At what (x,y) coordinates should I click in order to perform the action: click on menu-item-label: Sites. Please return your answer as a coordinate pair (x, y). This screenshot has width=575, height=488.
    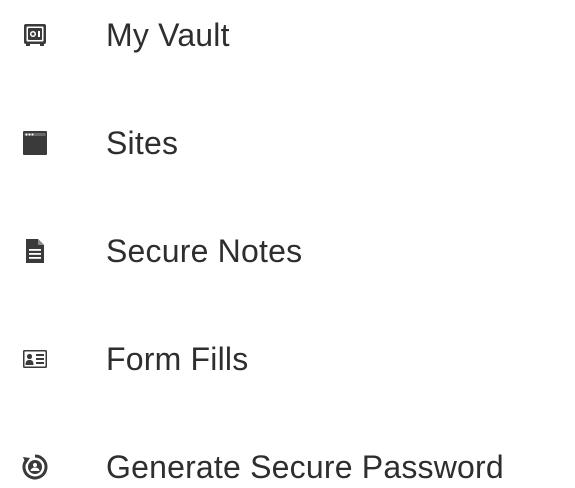
    Looking at the image, I should click on (142, 143).